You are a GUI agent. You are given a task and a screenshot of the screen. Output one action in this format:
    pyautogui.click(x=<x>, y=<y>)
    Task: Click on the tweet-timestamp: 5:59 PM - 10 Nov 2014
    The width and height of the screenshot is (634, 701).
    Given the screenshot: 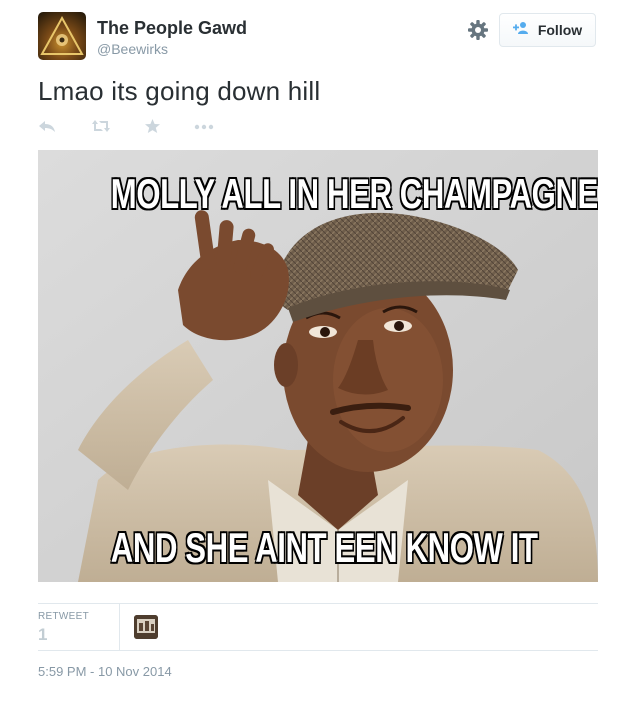 What is the action you would take?
    pyautogui.click(x=105, y=671)
    